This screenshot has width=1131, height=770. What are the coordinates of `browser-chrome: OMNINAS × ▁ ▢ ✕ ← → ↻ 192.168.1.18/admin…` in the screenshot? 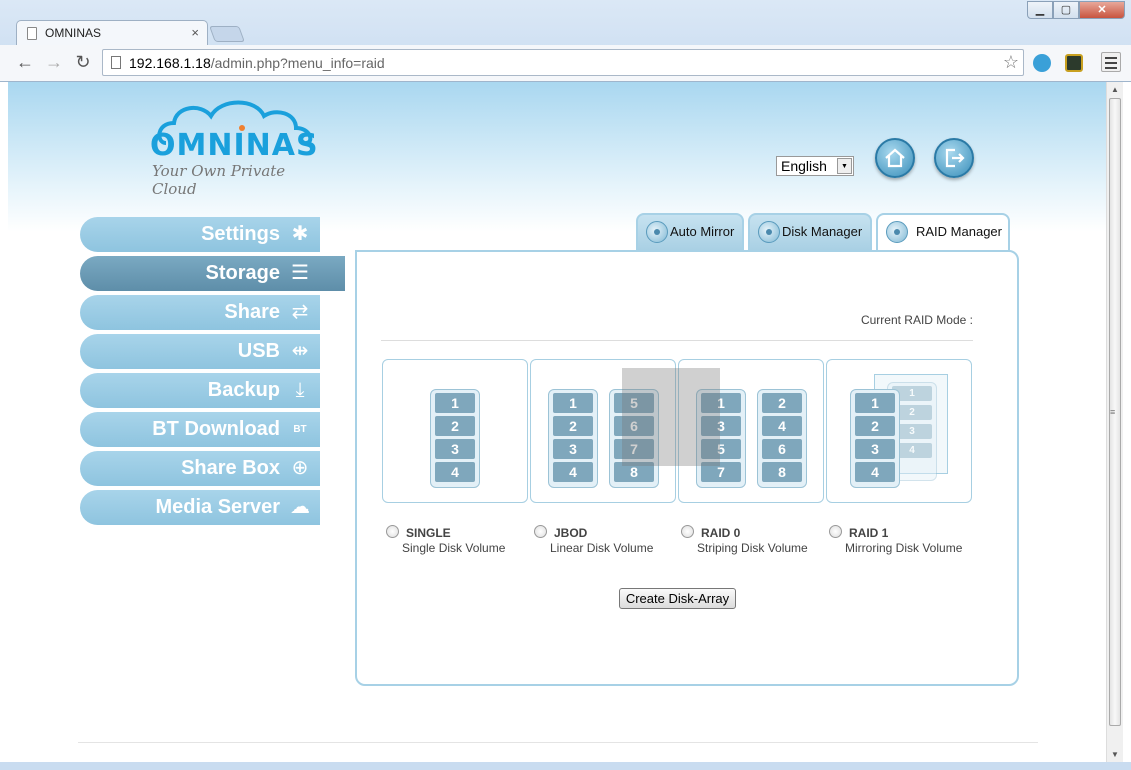 It's located at (565, 41).